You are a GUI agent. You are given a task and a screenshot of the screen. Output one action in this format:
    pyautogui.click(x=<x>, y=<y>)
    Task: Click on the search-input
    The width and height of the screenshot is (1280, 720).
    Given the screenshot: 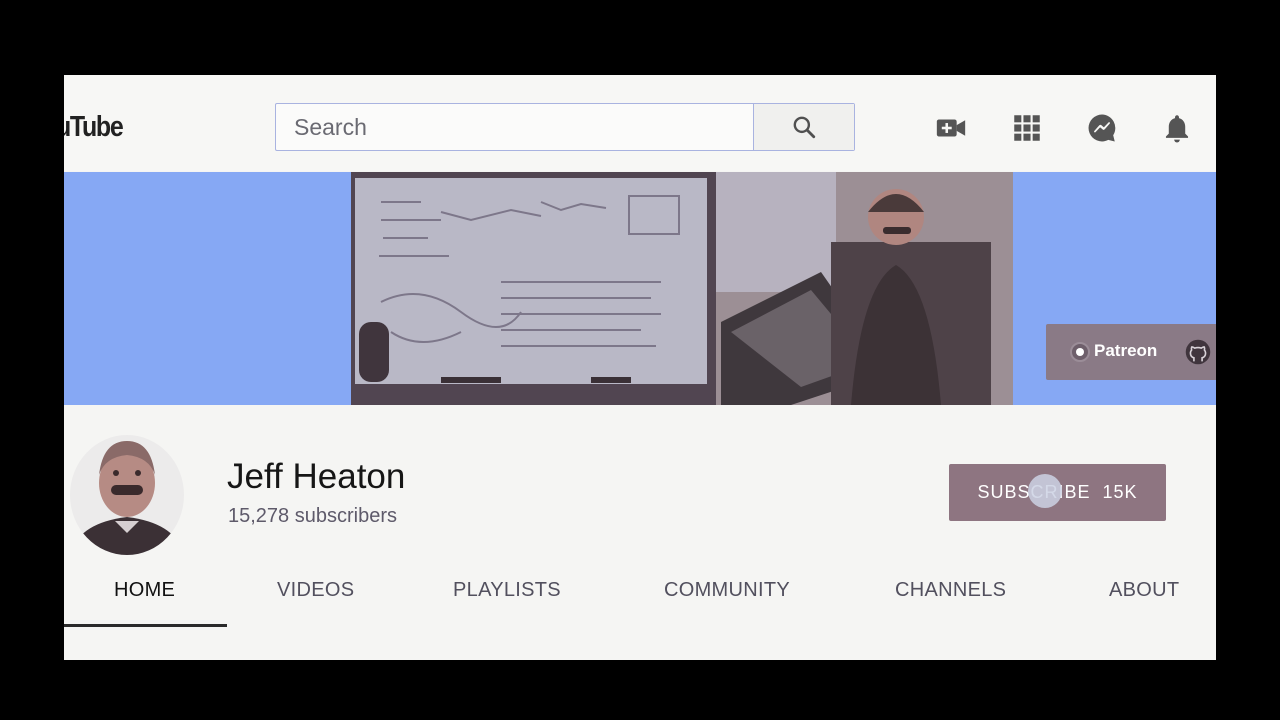 What is the action you would take?
    pyautogui.click(x=516, y=127)
    